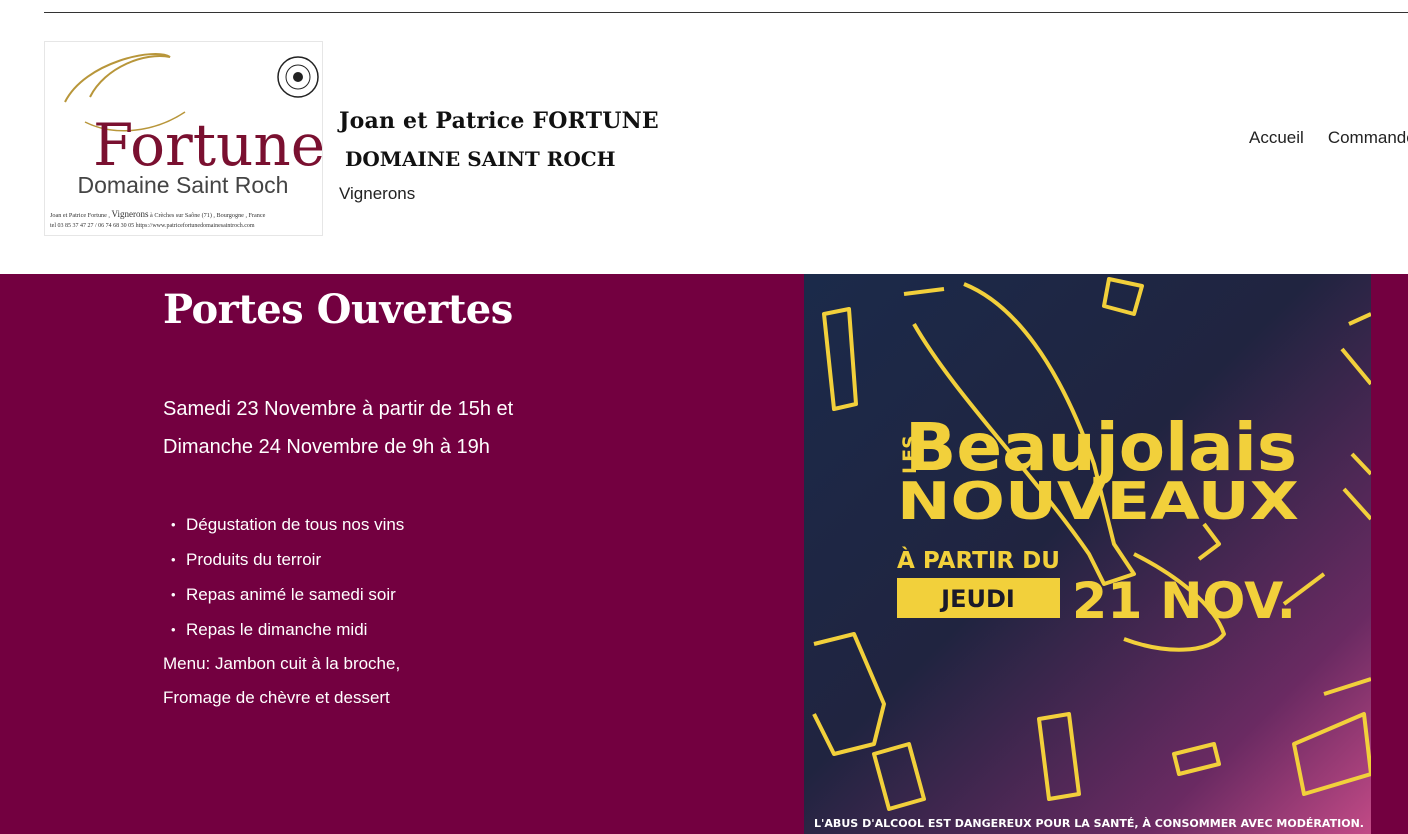 This screenshot has width=1408, height=834. What do you see at coordinates (338, 409) in the screenshot?
I see `event-date-line: Samedi 23 Novembre à partir de 15h et` at bounding box center [338, 409].